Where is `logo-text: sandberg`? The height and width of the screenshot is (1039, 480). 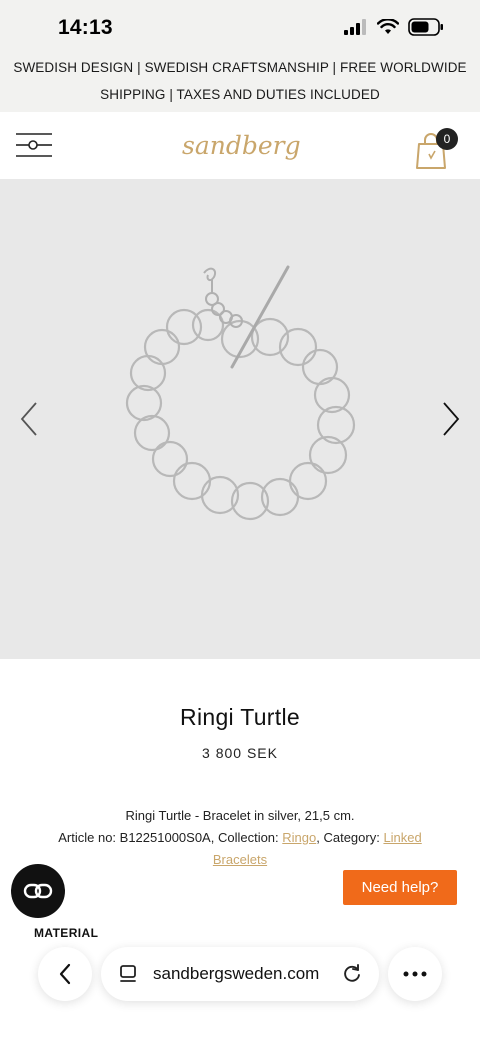 logo-text: sandberg is located at coordinates (241, 145).